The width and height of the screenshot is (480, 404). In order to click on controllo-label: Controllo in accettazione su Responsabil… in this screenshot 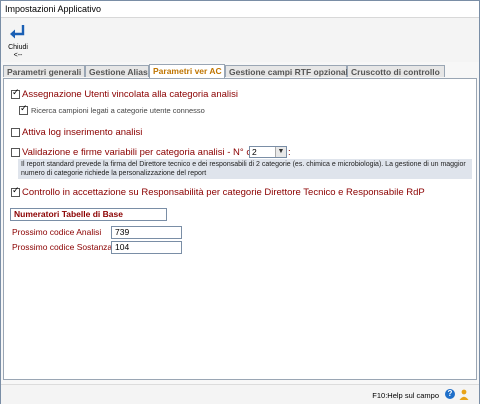, I will do `click(223, 192)`.